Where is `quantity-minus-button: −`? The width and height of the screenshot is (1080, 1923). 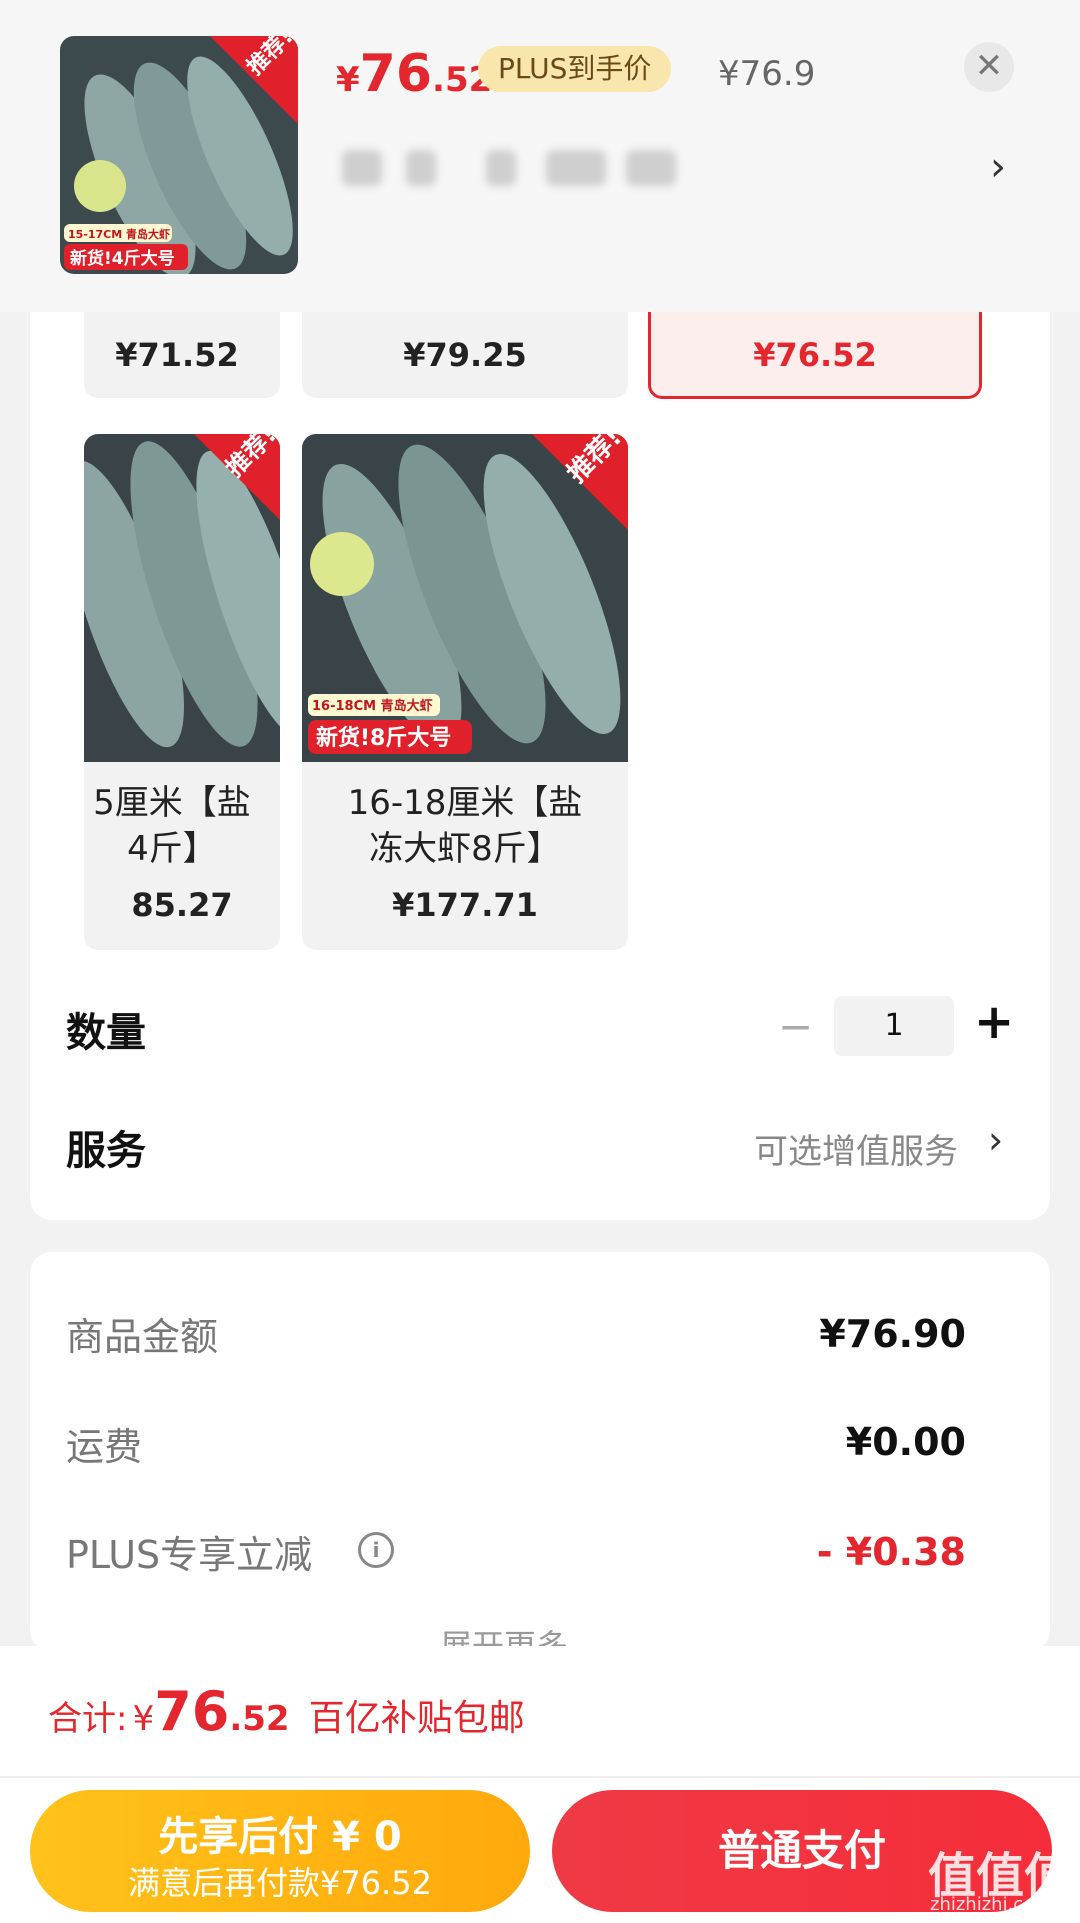 quantity-minus-button: − is located at coordinates (795, 1026).